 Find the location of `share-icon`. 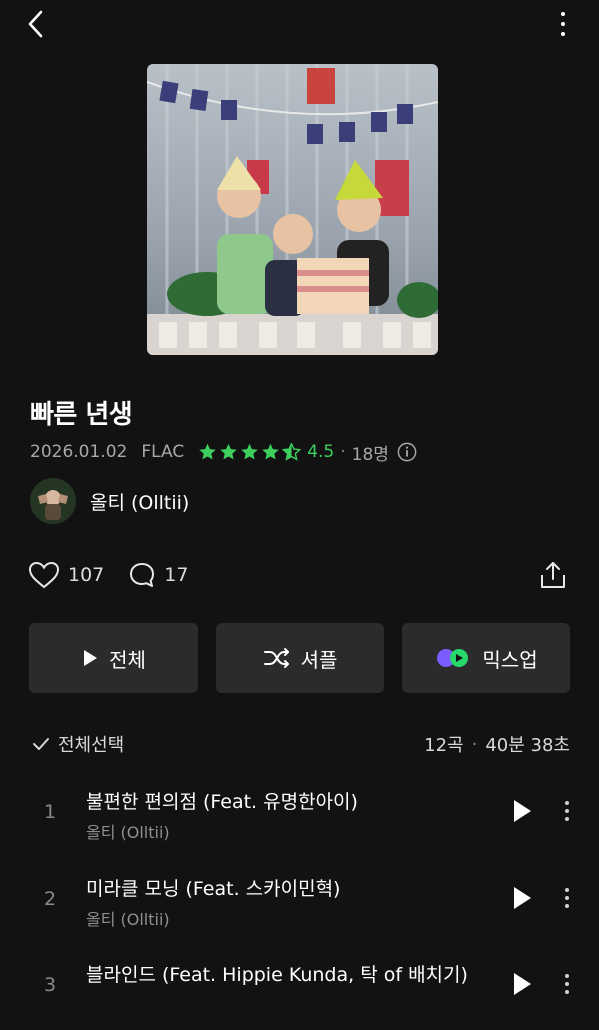

share-icon is located at coordinates (553, 575).